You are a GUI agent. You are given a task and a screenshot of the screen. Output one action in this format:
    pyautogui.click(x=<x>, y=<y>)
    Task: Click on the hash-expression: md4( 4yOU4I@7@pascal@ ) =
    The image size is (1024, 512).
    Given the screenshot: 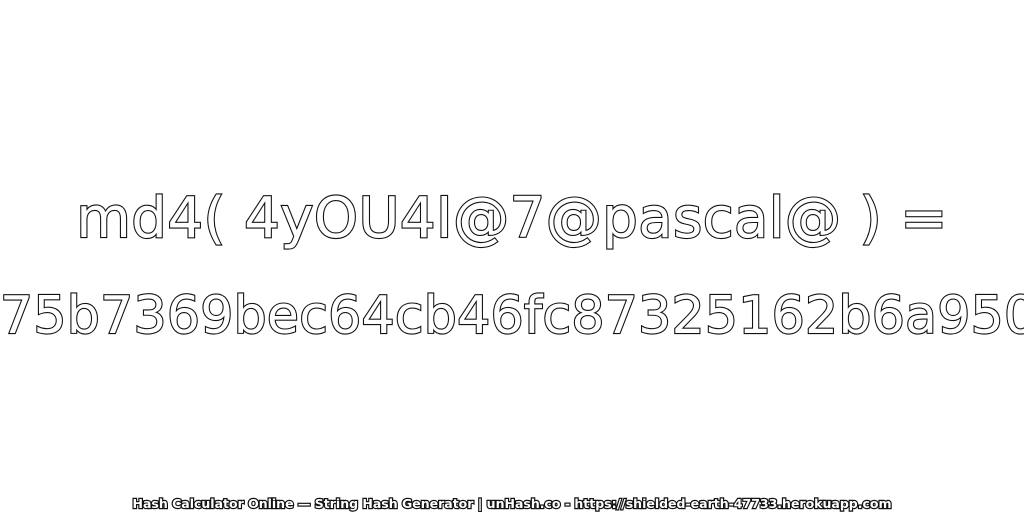 What is the action you would take?
    pyautogui.click(x=511, y=218)
    